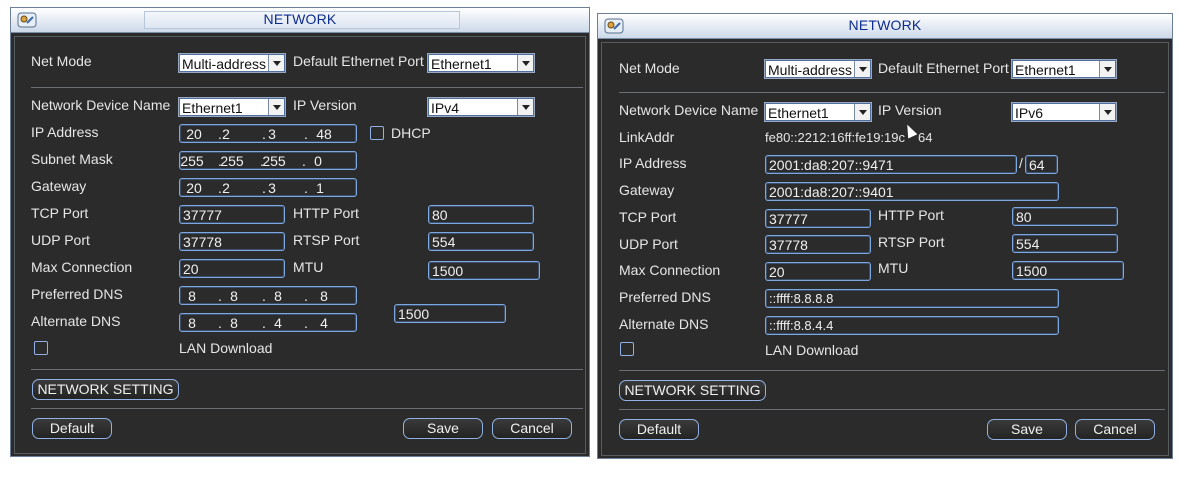  Describe the element at coordinates (1064, 112) in the screenshot. I see `ip-version-select: IPv6` at that location.